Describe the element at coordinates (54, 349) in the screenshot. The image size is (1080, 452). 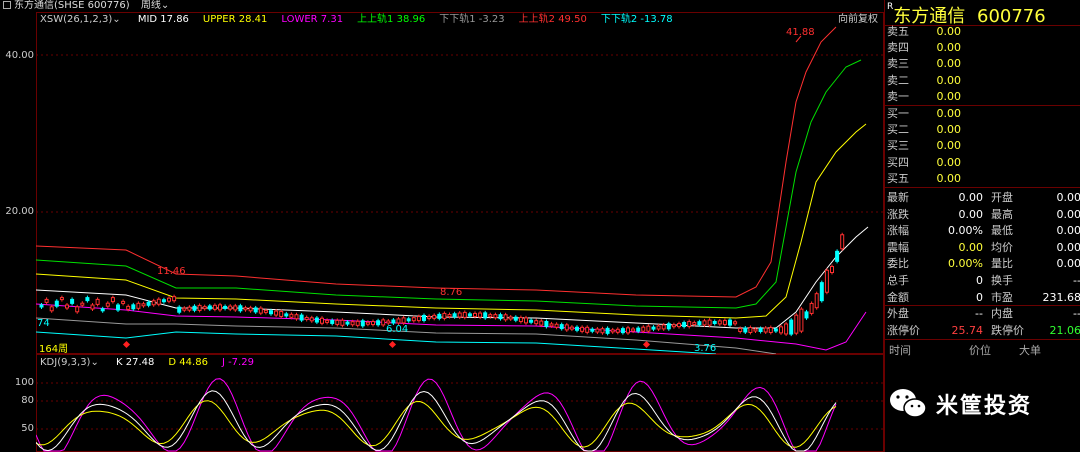
I see `week-count: 164周` at that location.